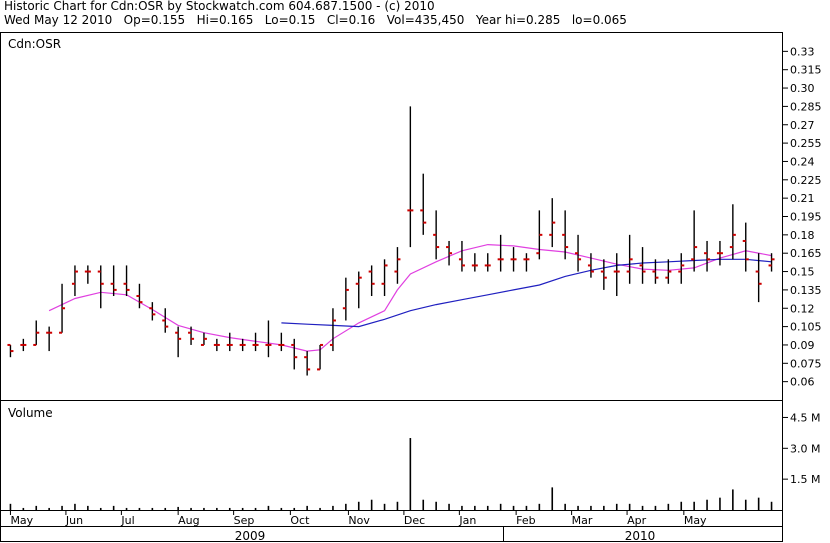 The image size is (830, 543). What do you see at coordinates (640, 536) in the screenshot?
I see `year-label-2010: 2010` at bounding box center [640, 536].